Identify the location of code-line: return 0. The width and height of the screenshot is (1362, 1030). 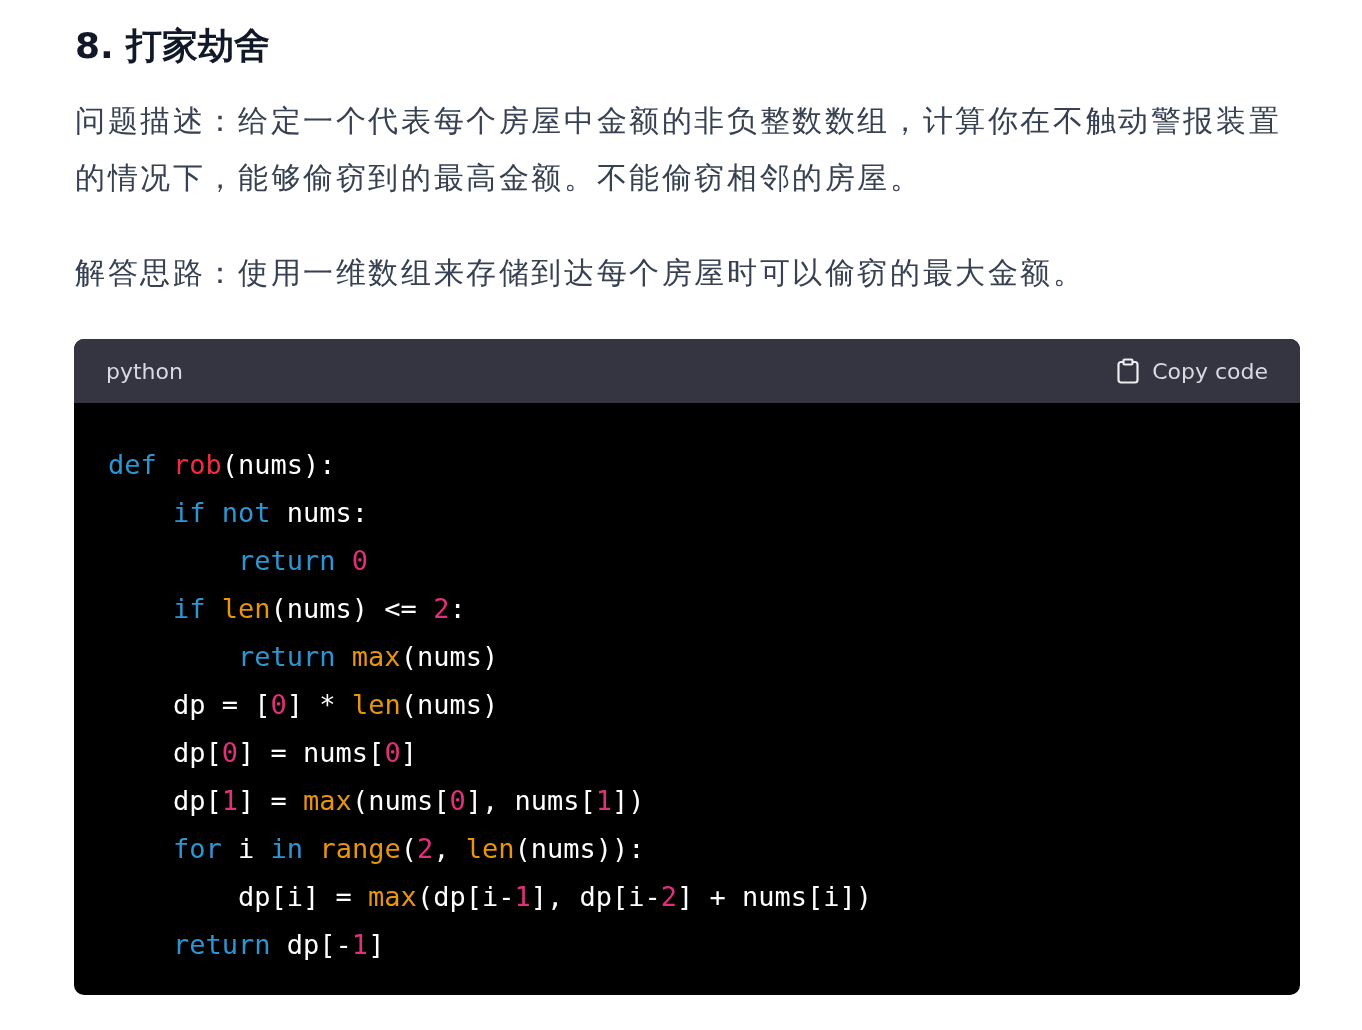
(303, 561).